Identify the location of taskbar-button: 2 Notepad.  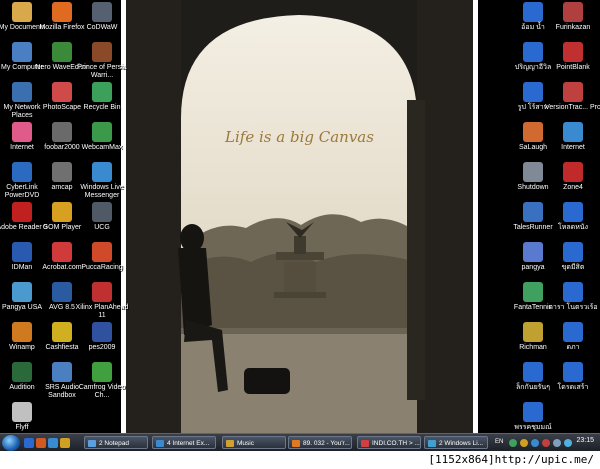
(116, 442).